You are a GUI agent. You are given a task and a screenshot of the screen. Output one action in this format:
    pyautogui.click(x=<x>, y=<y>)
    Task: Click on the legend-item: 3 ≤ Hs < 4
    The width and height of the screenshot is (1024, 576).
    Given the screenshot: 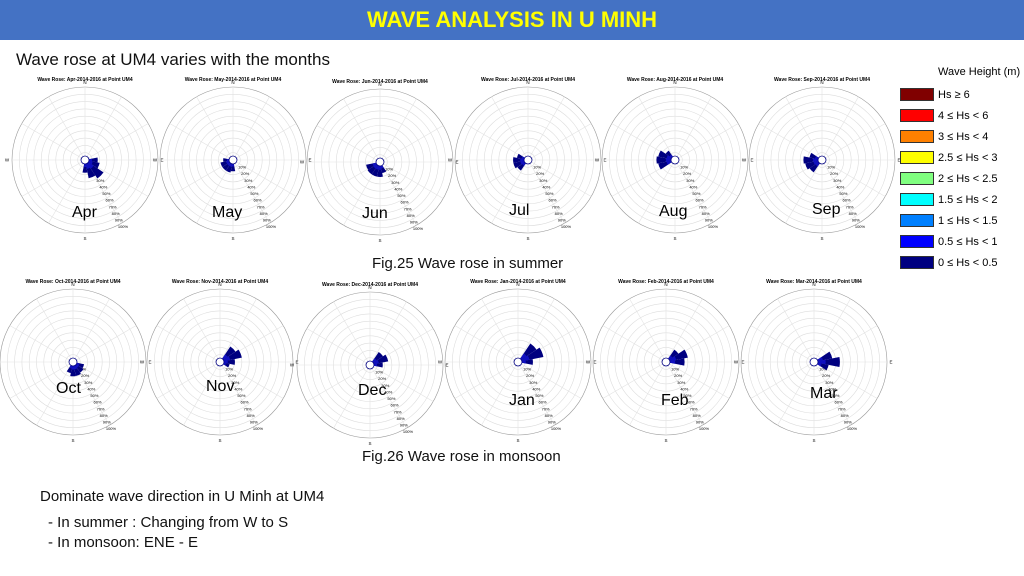 What is the action you would take?
    pyautogui.click(x=960, y=136)
    